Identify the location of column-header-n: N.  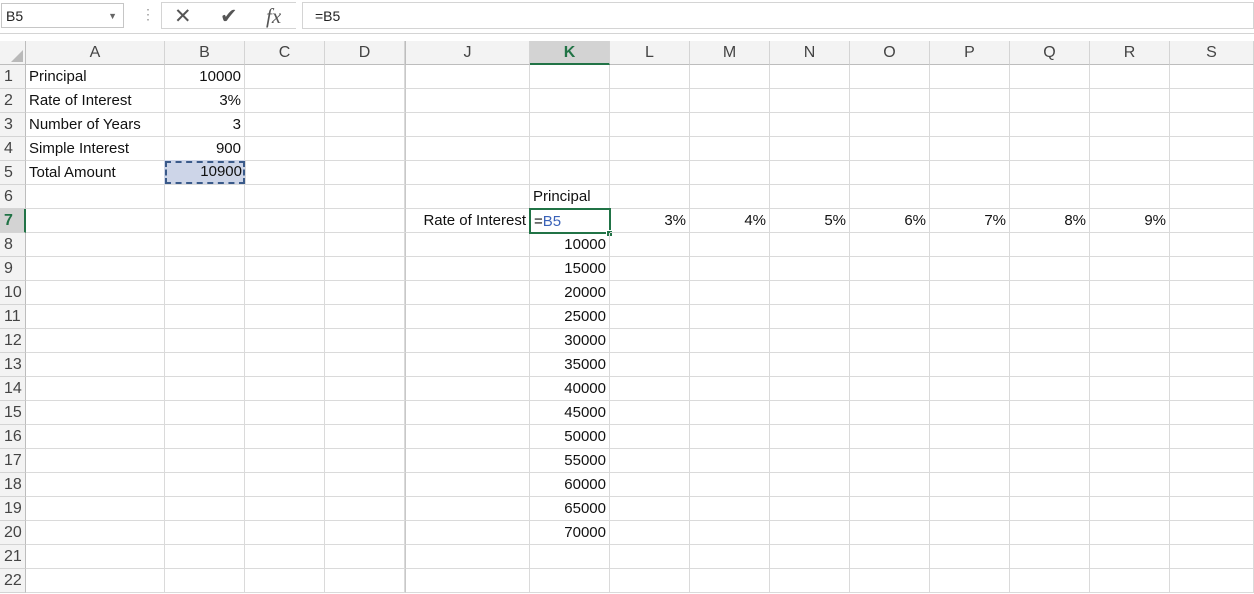
(810, 53).